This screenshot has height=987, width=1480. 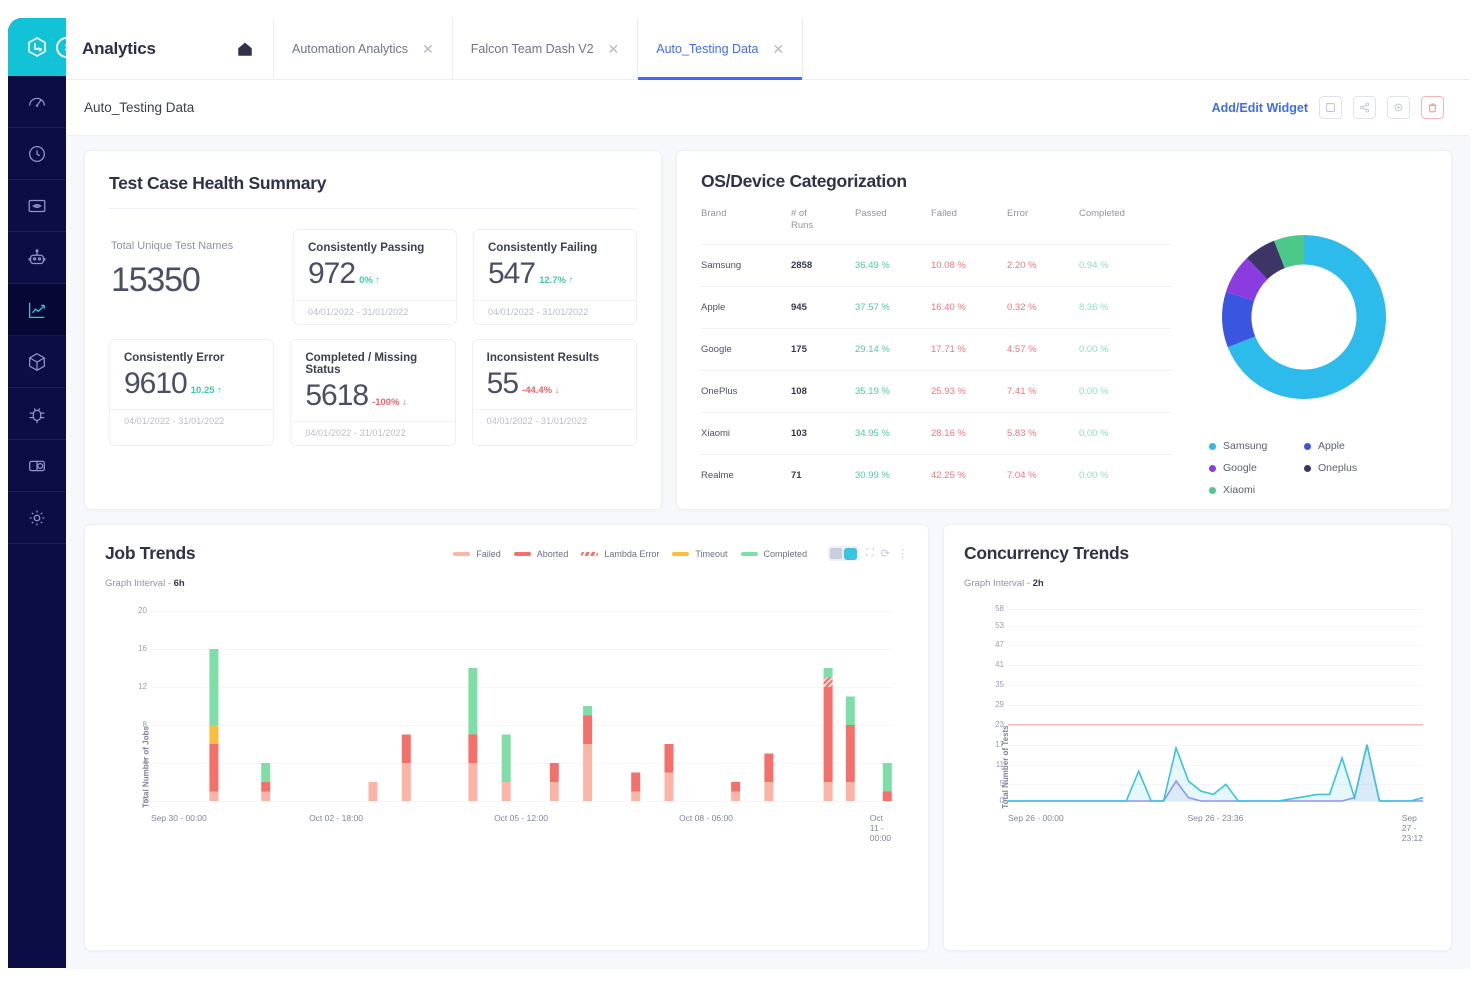 I want to click on share-button, so click(x=1364, y=107).